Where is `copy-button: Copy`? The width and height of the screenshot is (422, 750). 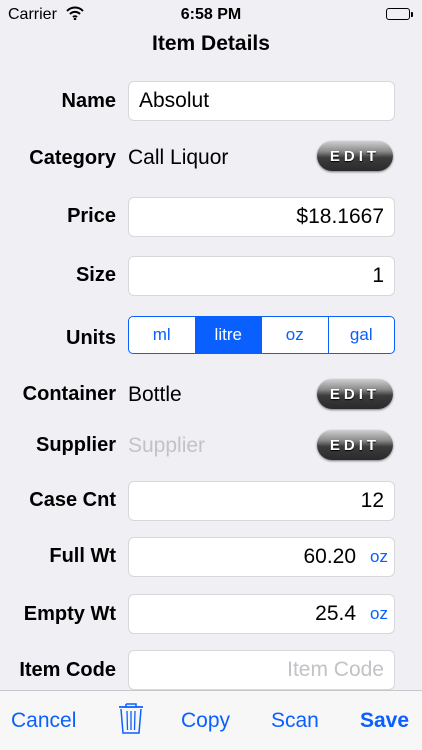 copy-button: Copy is located at coordinates (205, 721).